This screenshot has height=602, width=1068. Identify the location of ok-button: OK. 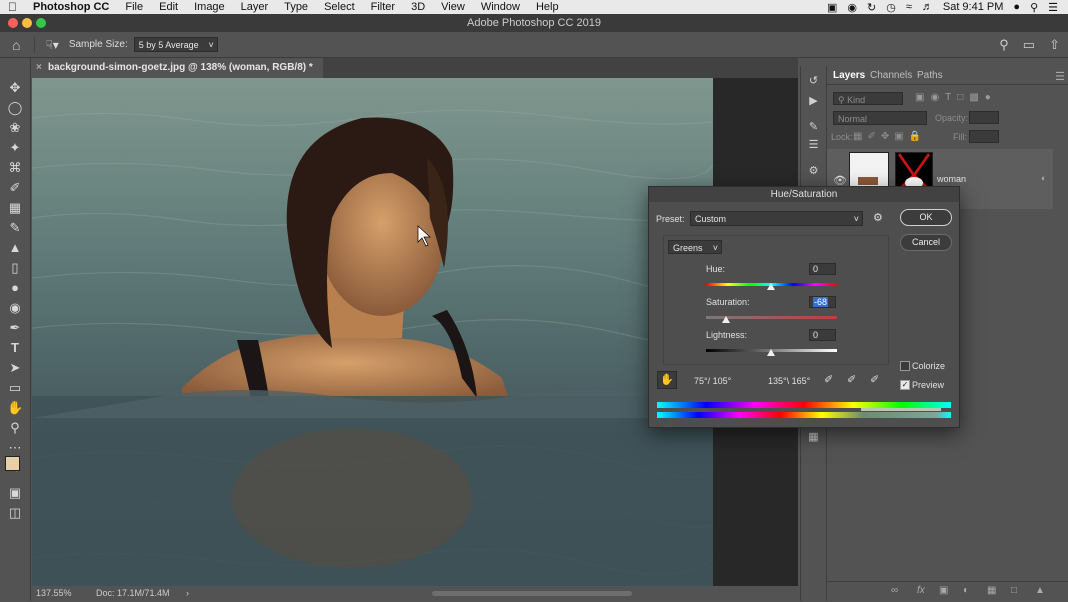
(926, 217).